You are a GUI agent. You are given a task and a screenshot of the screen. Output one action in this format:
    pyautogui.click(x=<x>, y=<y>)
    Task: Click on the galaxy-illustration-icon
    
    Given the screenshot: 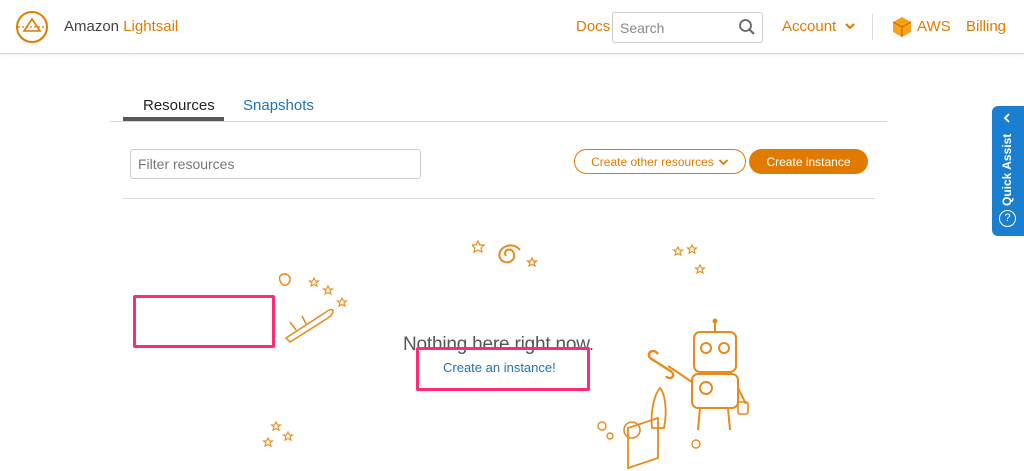 What is the action you would take?
    pyautogui.click(x=505, y=253)
    